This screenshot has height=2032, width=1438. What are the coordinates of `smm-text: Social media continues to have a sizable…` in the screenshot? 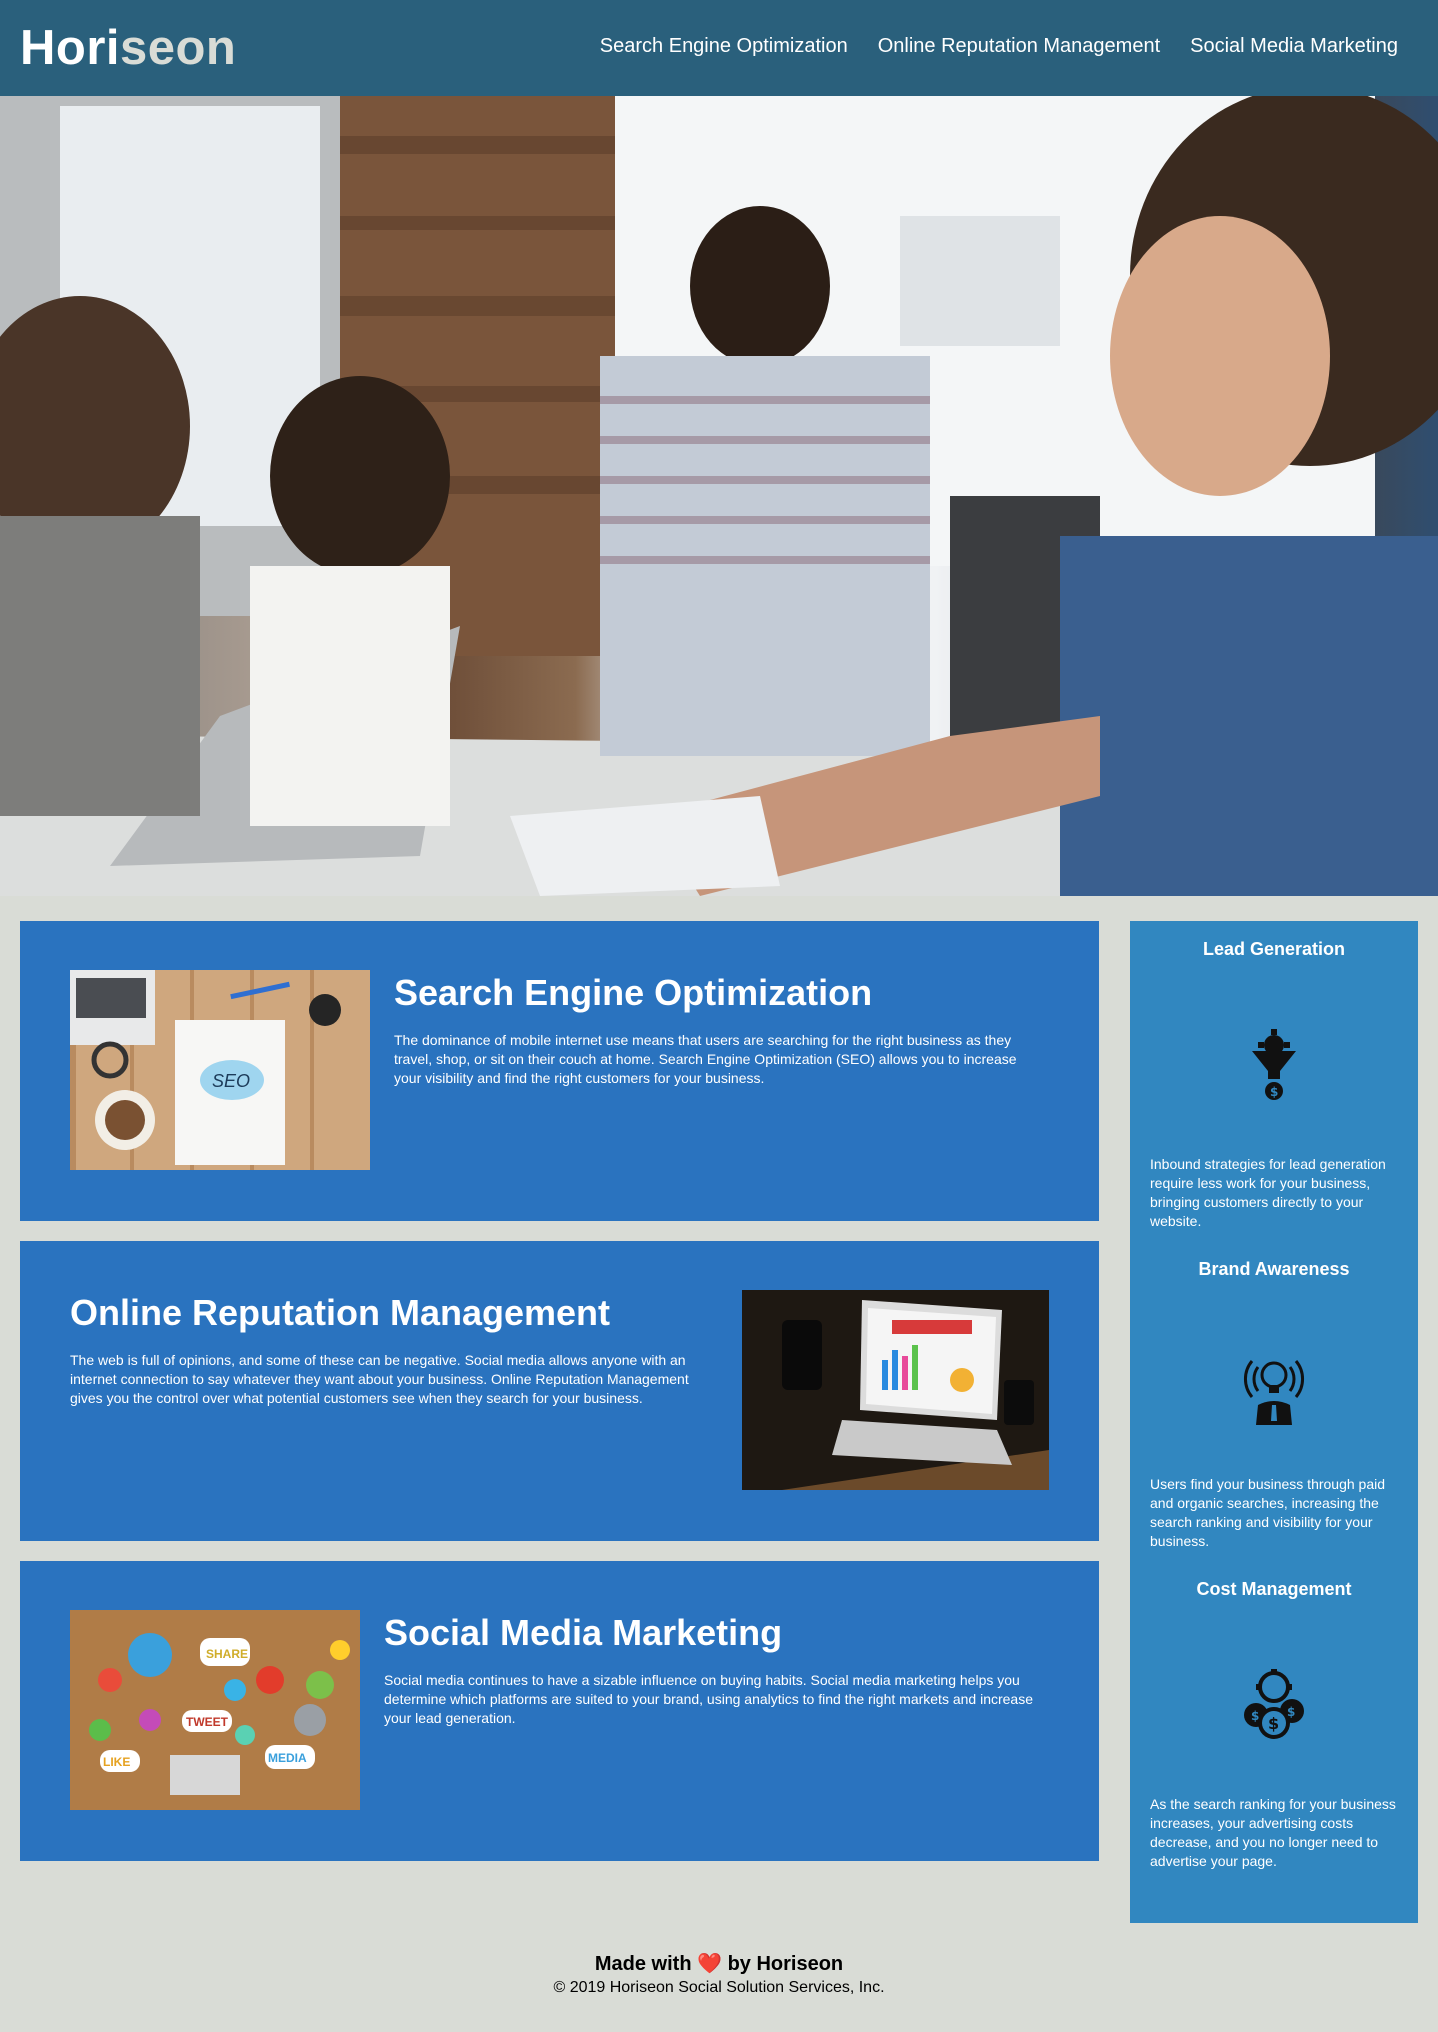 It's located at (708, 1699).